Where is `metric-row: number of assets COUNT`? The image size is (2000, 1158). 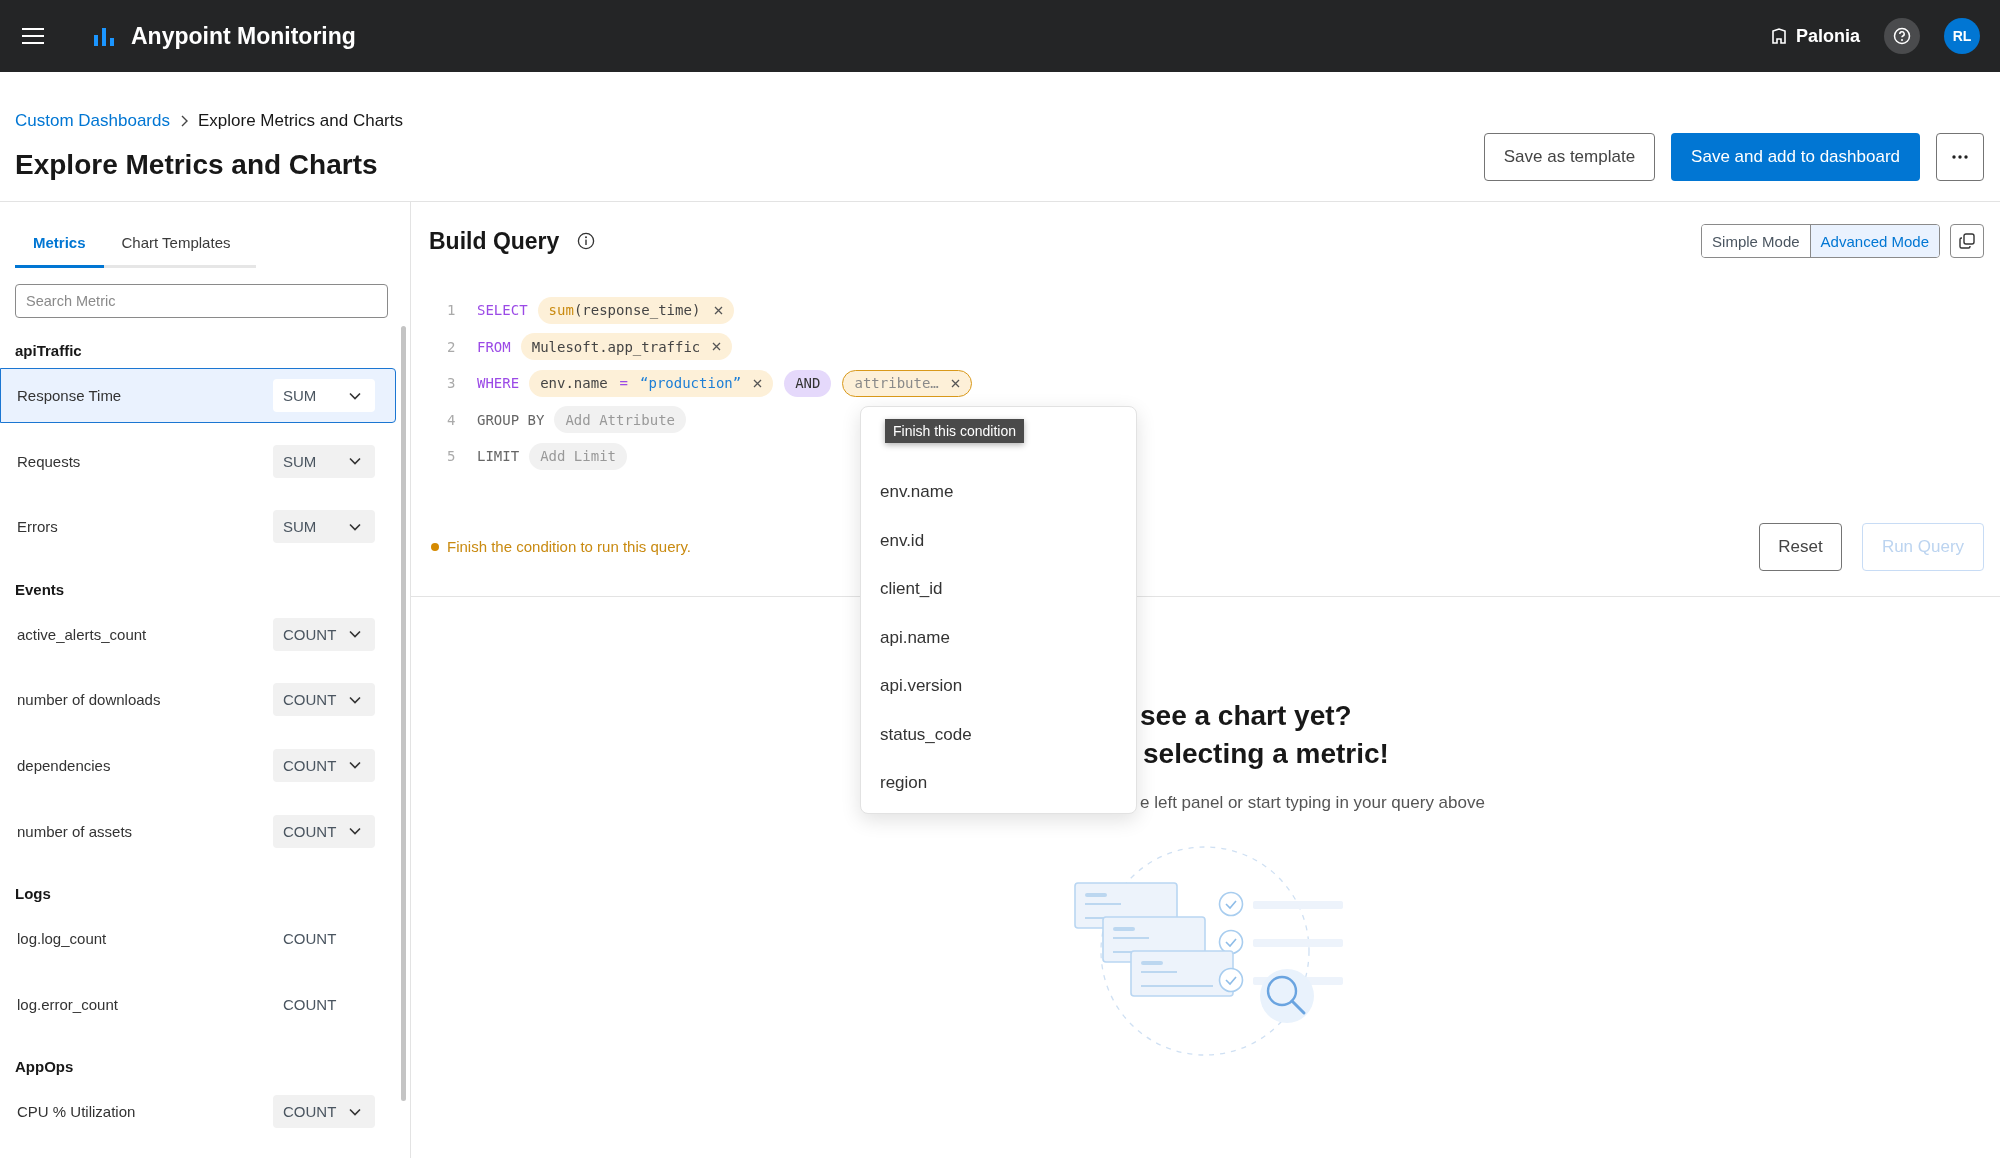
metric-row: number of assets COUNT is located at coordinates (198, 831).